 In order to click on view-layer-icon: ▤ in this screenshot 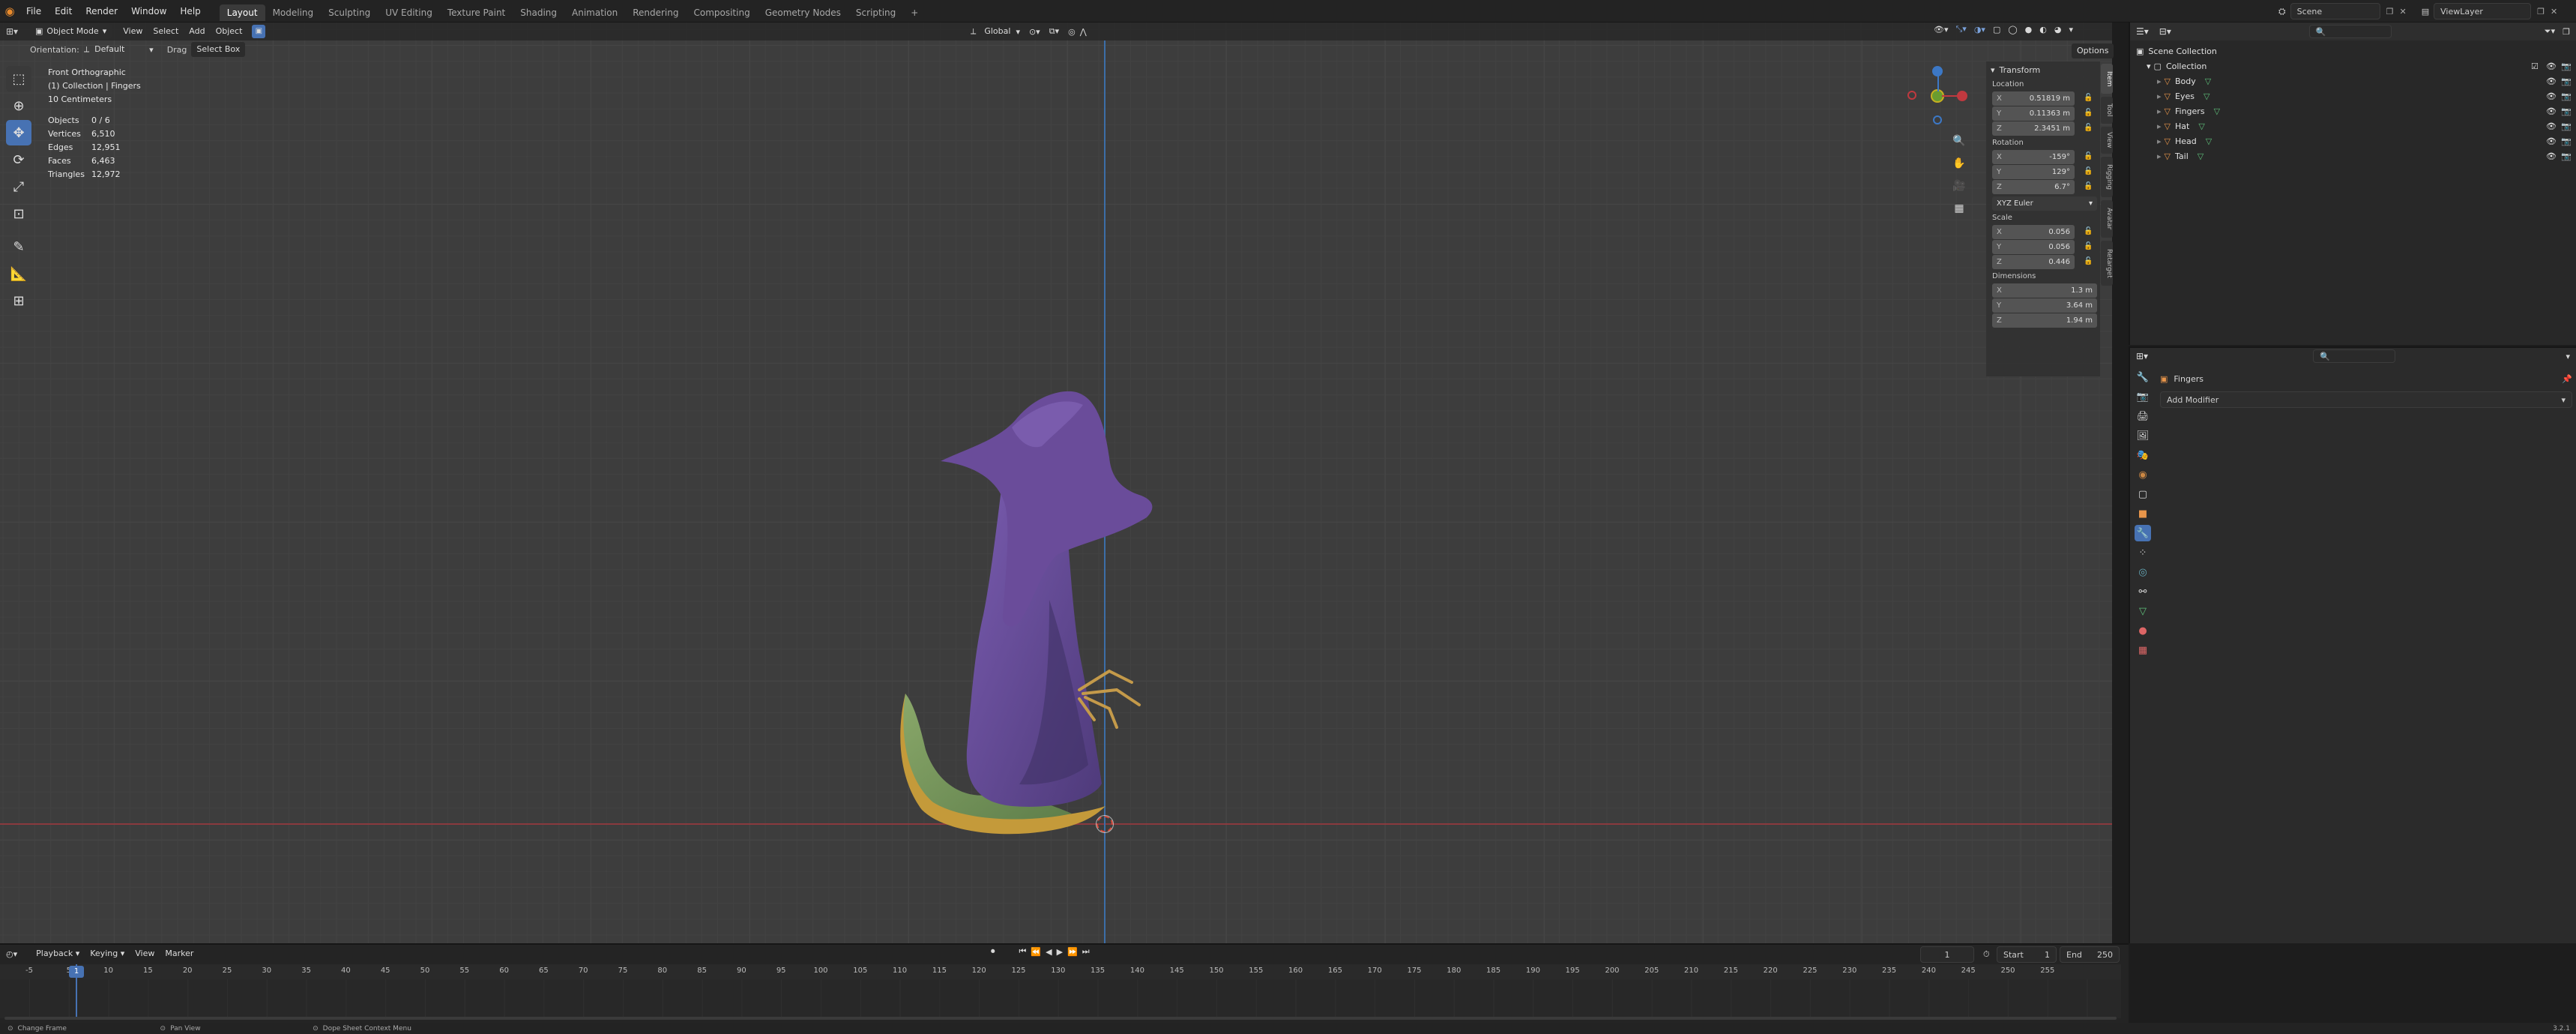, I will do `click(2426, 11)`.